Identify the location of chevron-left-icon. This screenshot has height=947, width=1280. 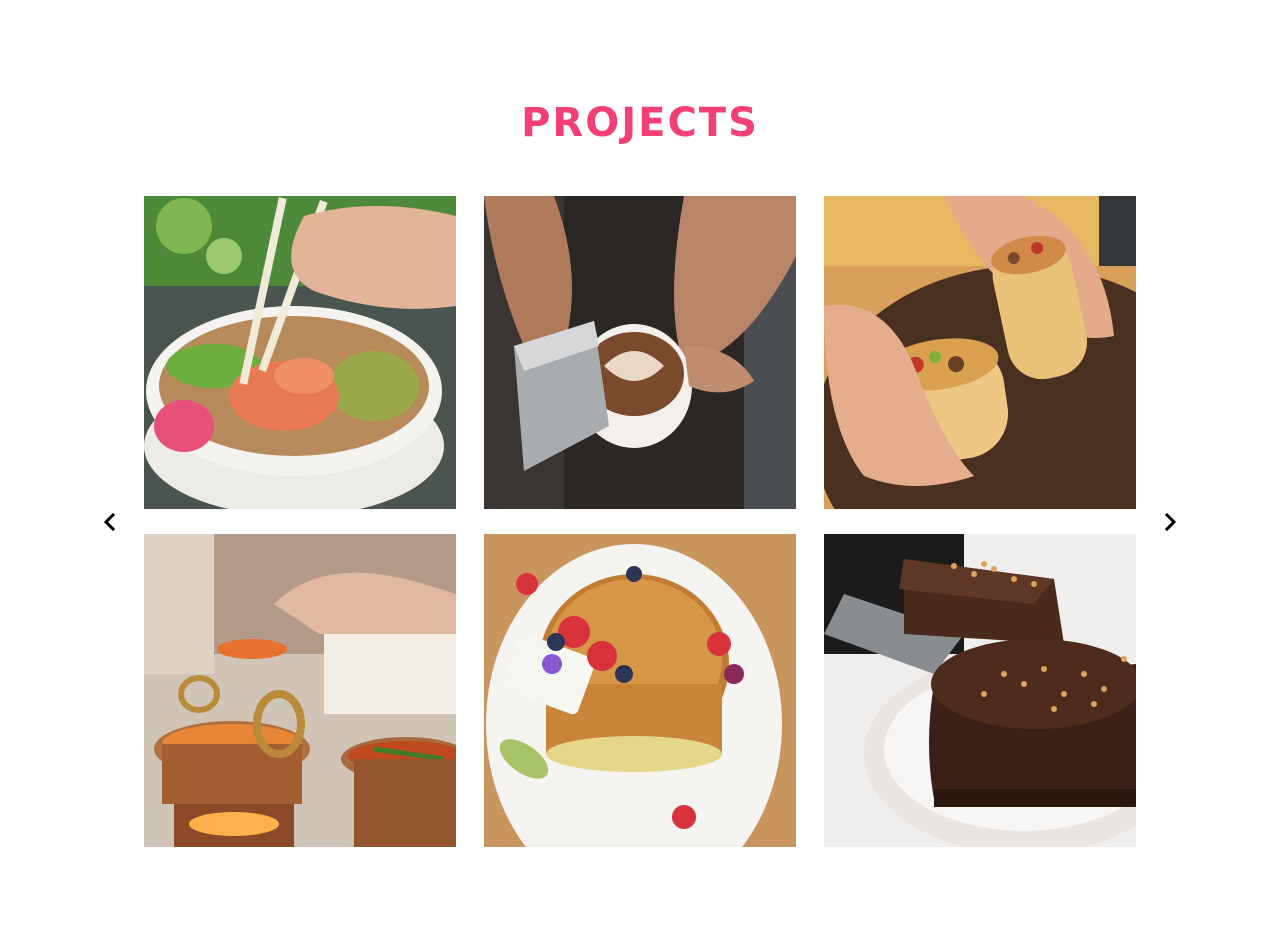
(109, 522).